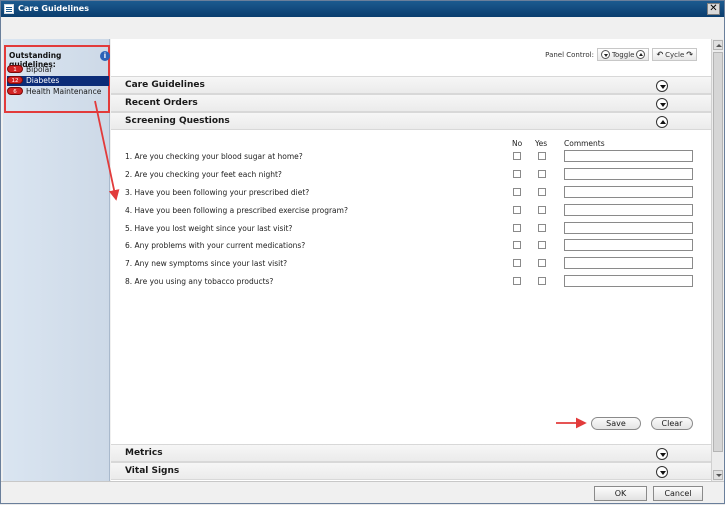 This screenshot has width=725, height=505. Describe the element at coordinates (410, 282) in the screenshot. I see `question-row: 8. Are you using any tobacco products?` at that location.